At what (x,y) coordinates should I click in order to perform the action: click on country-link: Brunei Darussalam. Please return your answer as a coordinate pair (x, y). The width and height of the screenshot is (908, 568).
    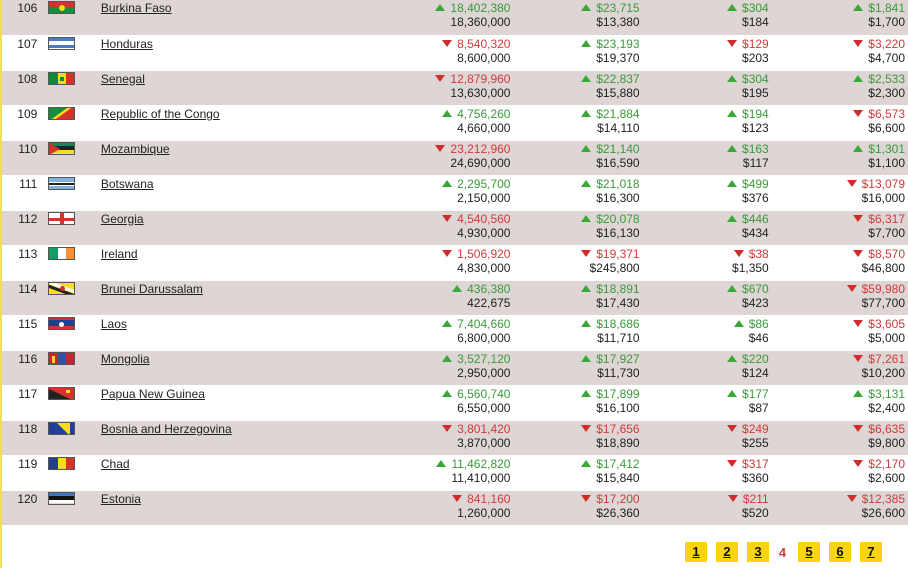
    Looking at the image, I should click on (152, 289).